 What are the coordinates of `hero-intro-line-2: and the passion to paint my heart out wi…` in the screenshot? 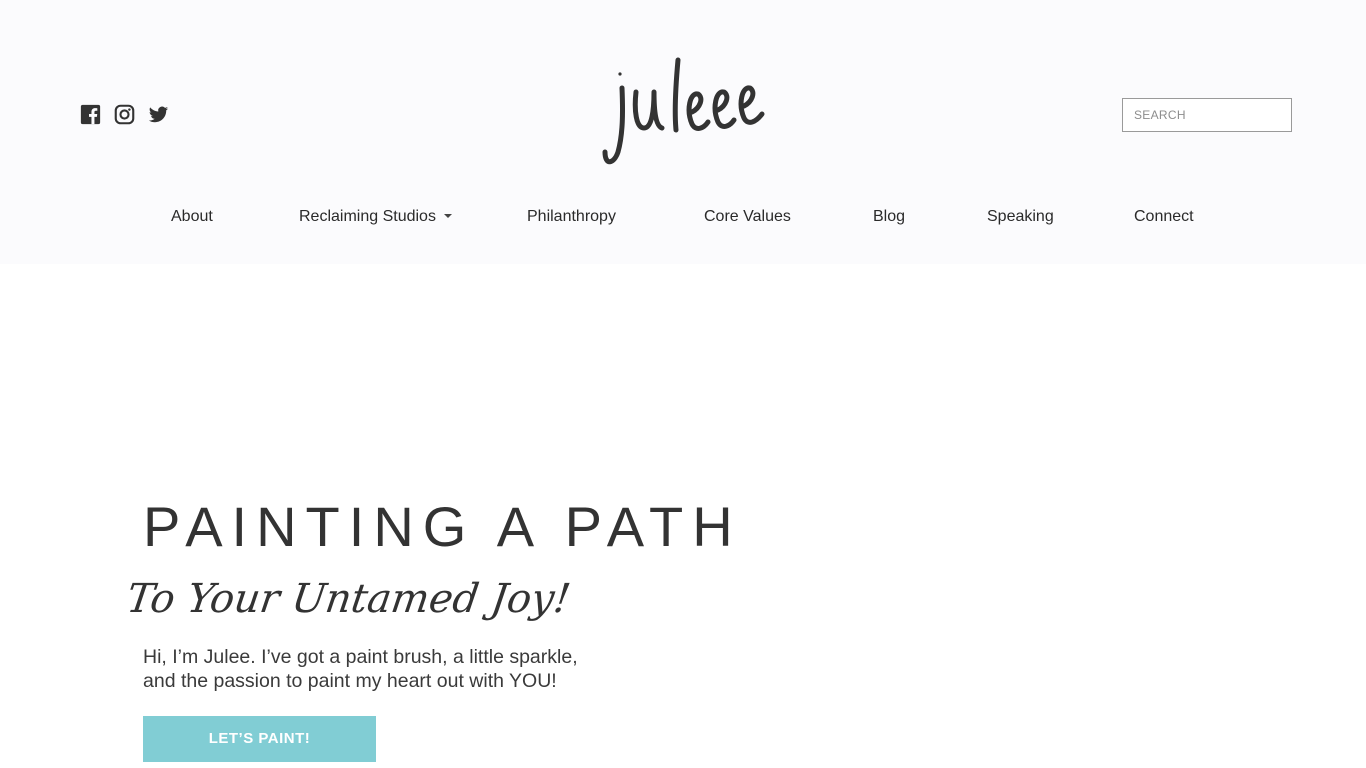 It's located at (350, 681).